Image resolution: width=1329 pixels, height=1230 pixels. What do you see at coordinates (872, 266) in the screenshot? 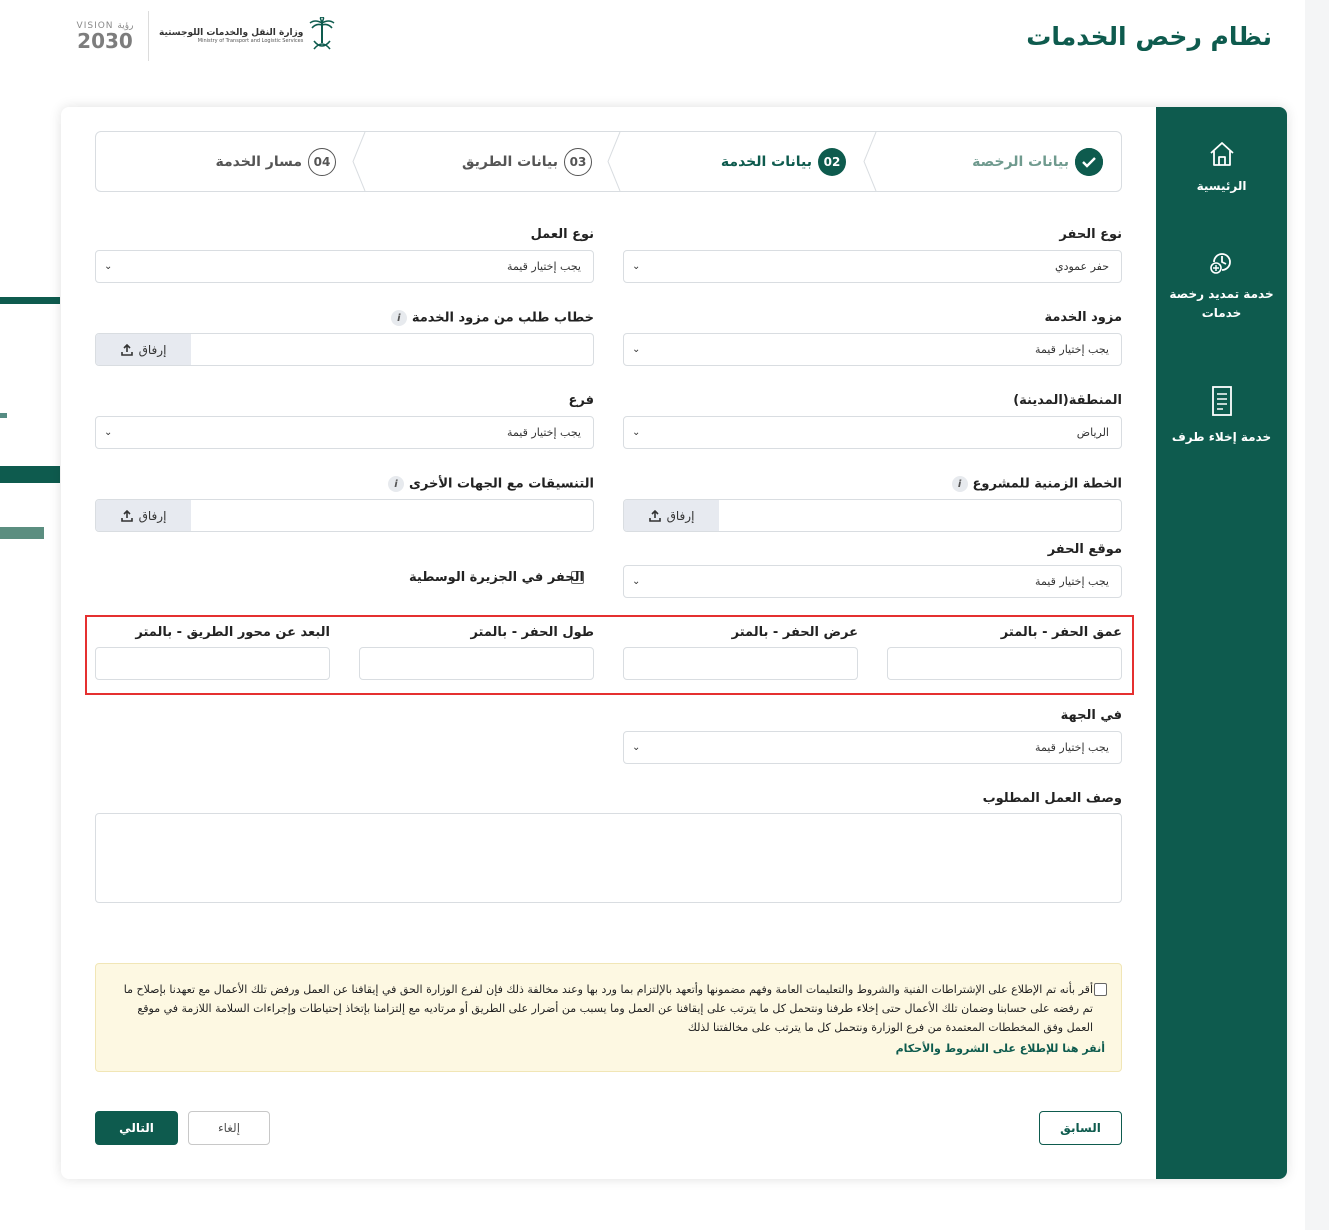
I see `excavation-type-select: حفر عمودي ⌄` at bounding box center [872, 266].